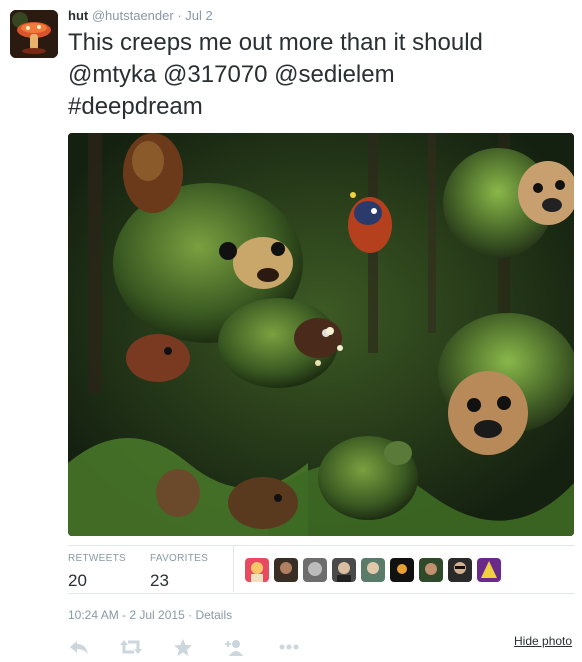  I want to click on retweet-icon, so click(131, 647).